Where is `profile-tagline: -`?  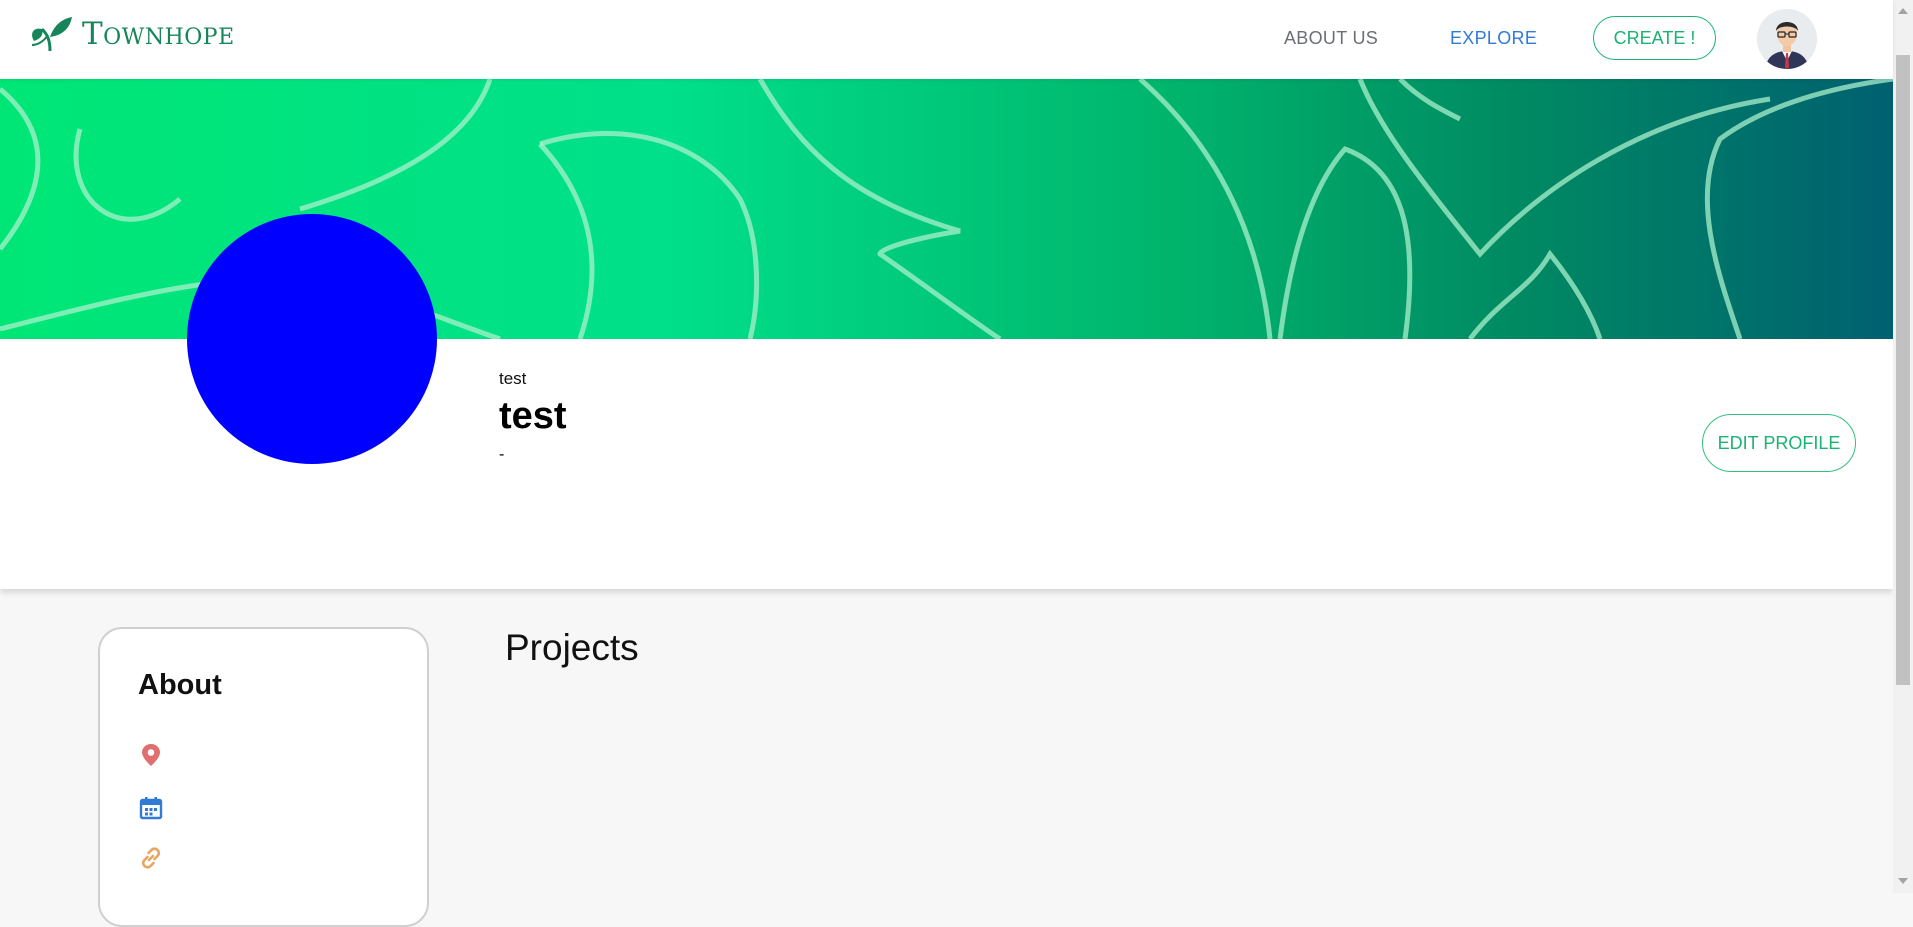 profile-tagline: - is located at coordinates (502, 454).